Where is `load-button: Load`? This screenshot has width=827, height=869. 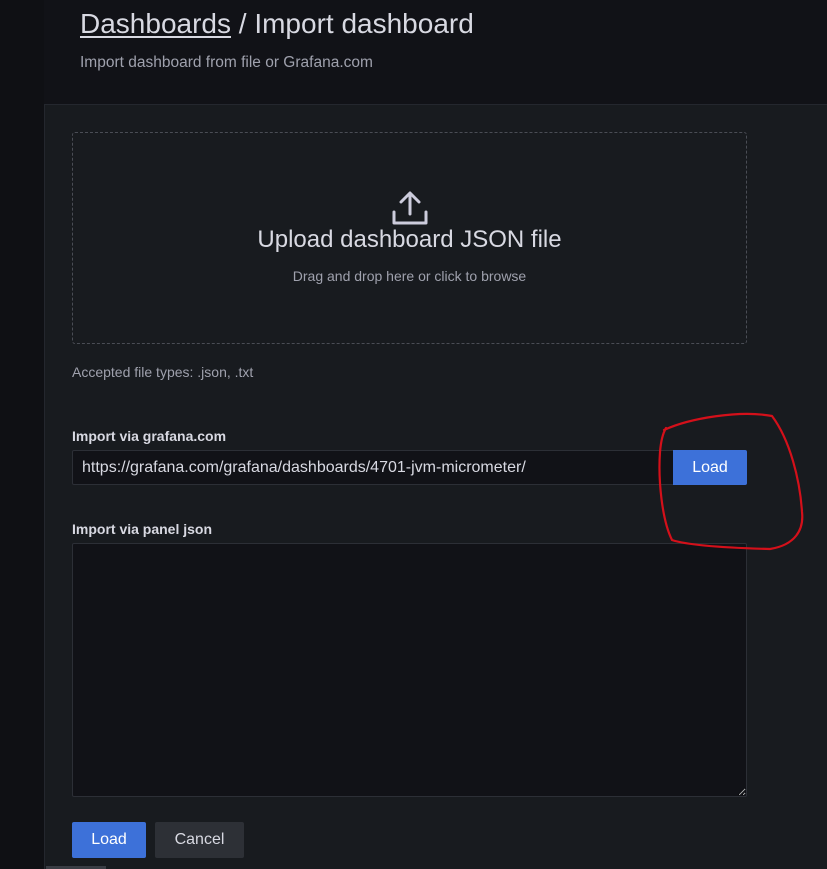
load-button: Load is located at coordinates (109, 840).